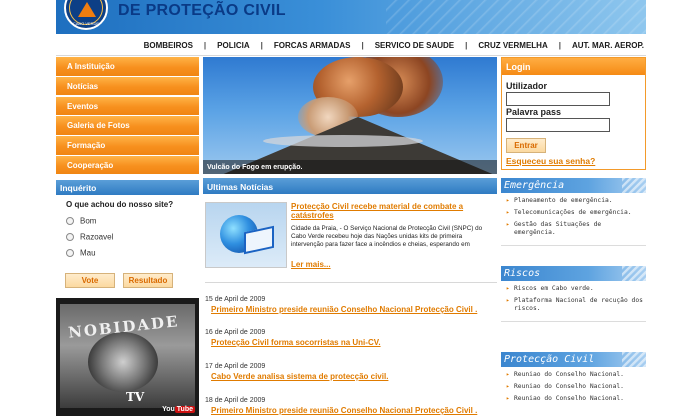 This screenshot has height=416, width=700. What do you see at coordinates (534, 112) in the screenshot?
I see `password-label: Palavra pass` at bounding box center [534, 112].